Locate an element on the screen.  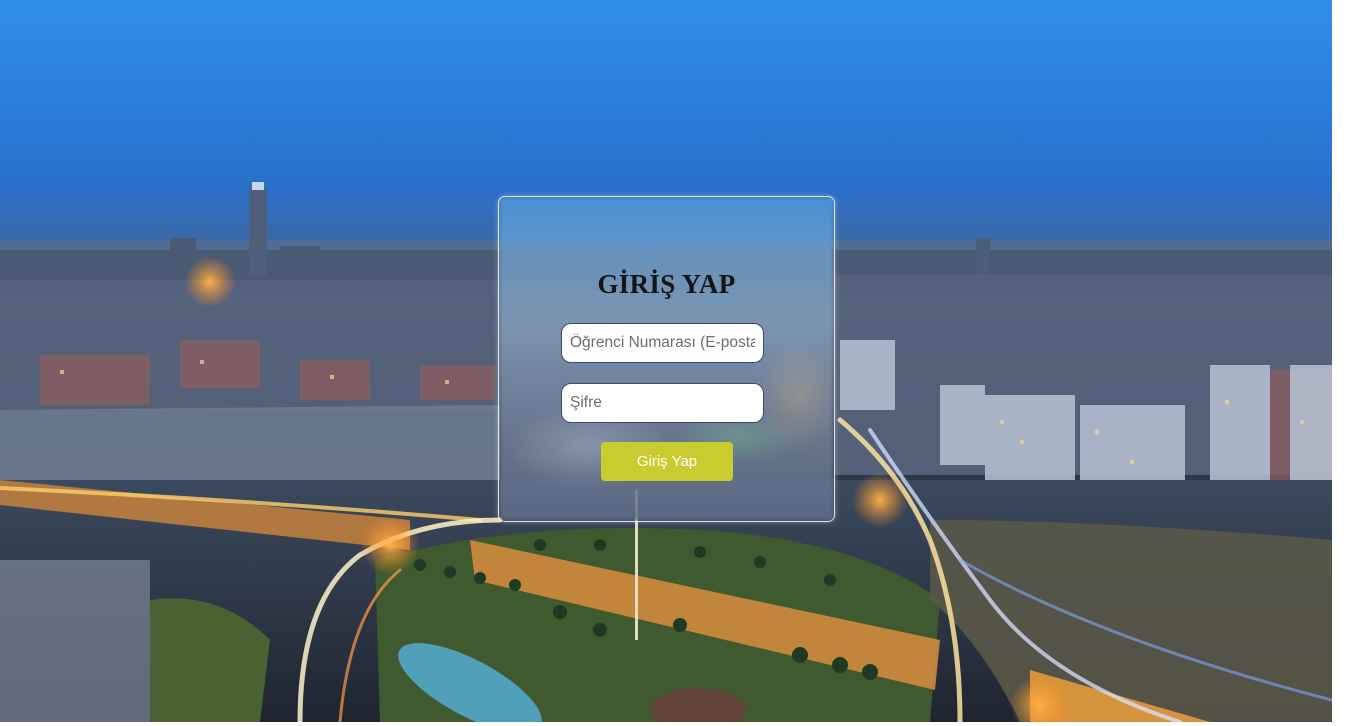
login-button: Giriş Yap is located at coordinates (667, 461).